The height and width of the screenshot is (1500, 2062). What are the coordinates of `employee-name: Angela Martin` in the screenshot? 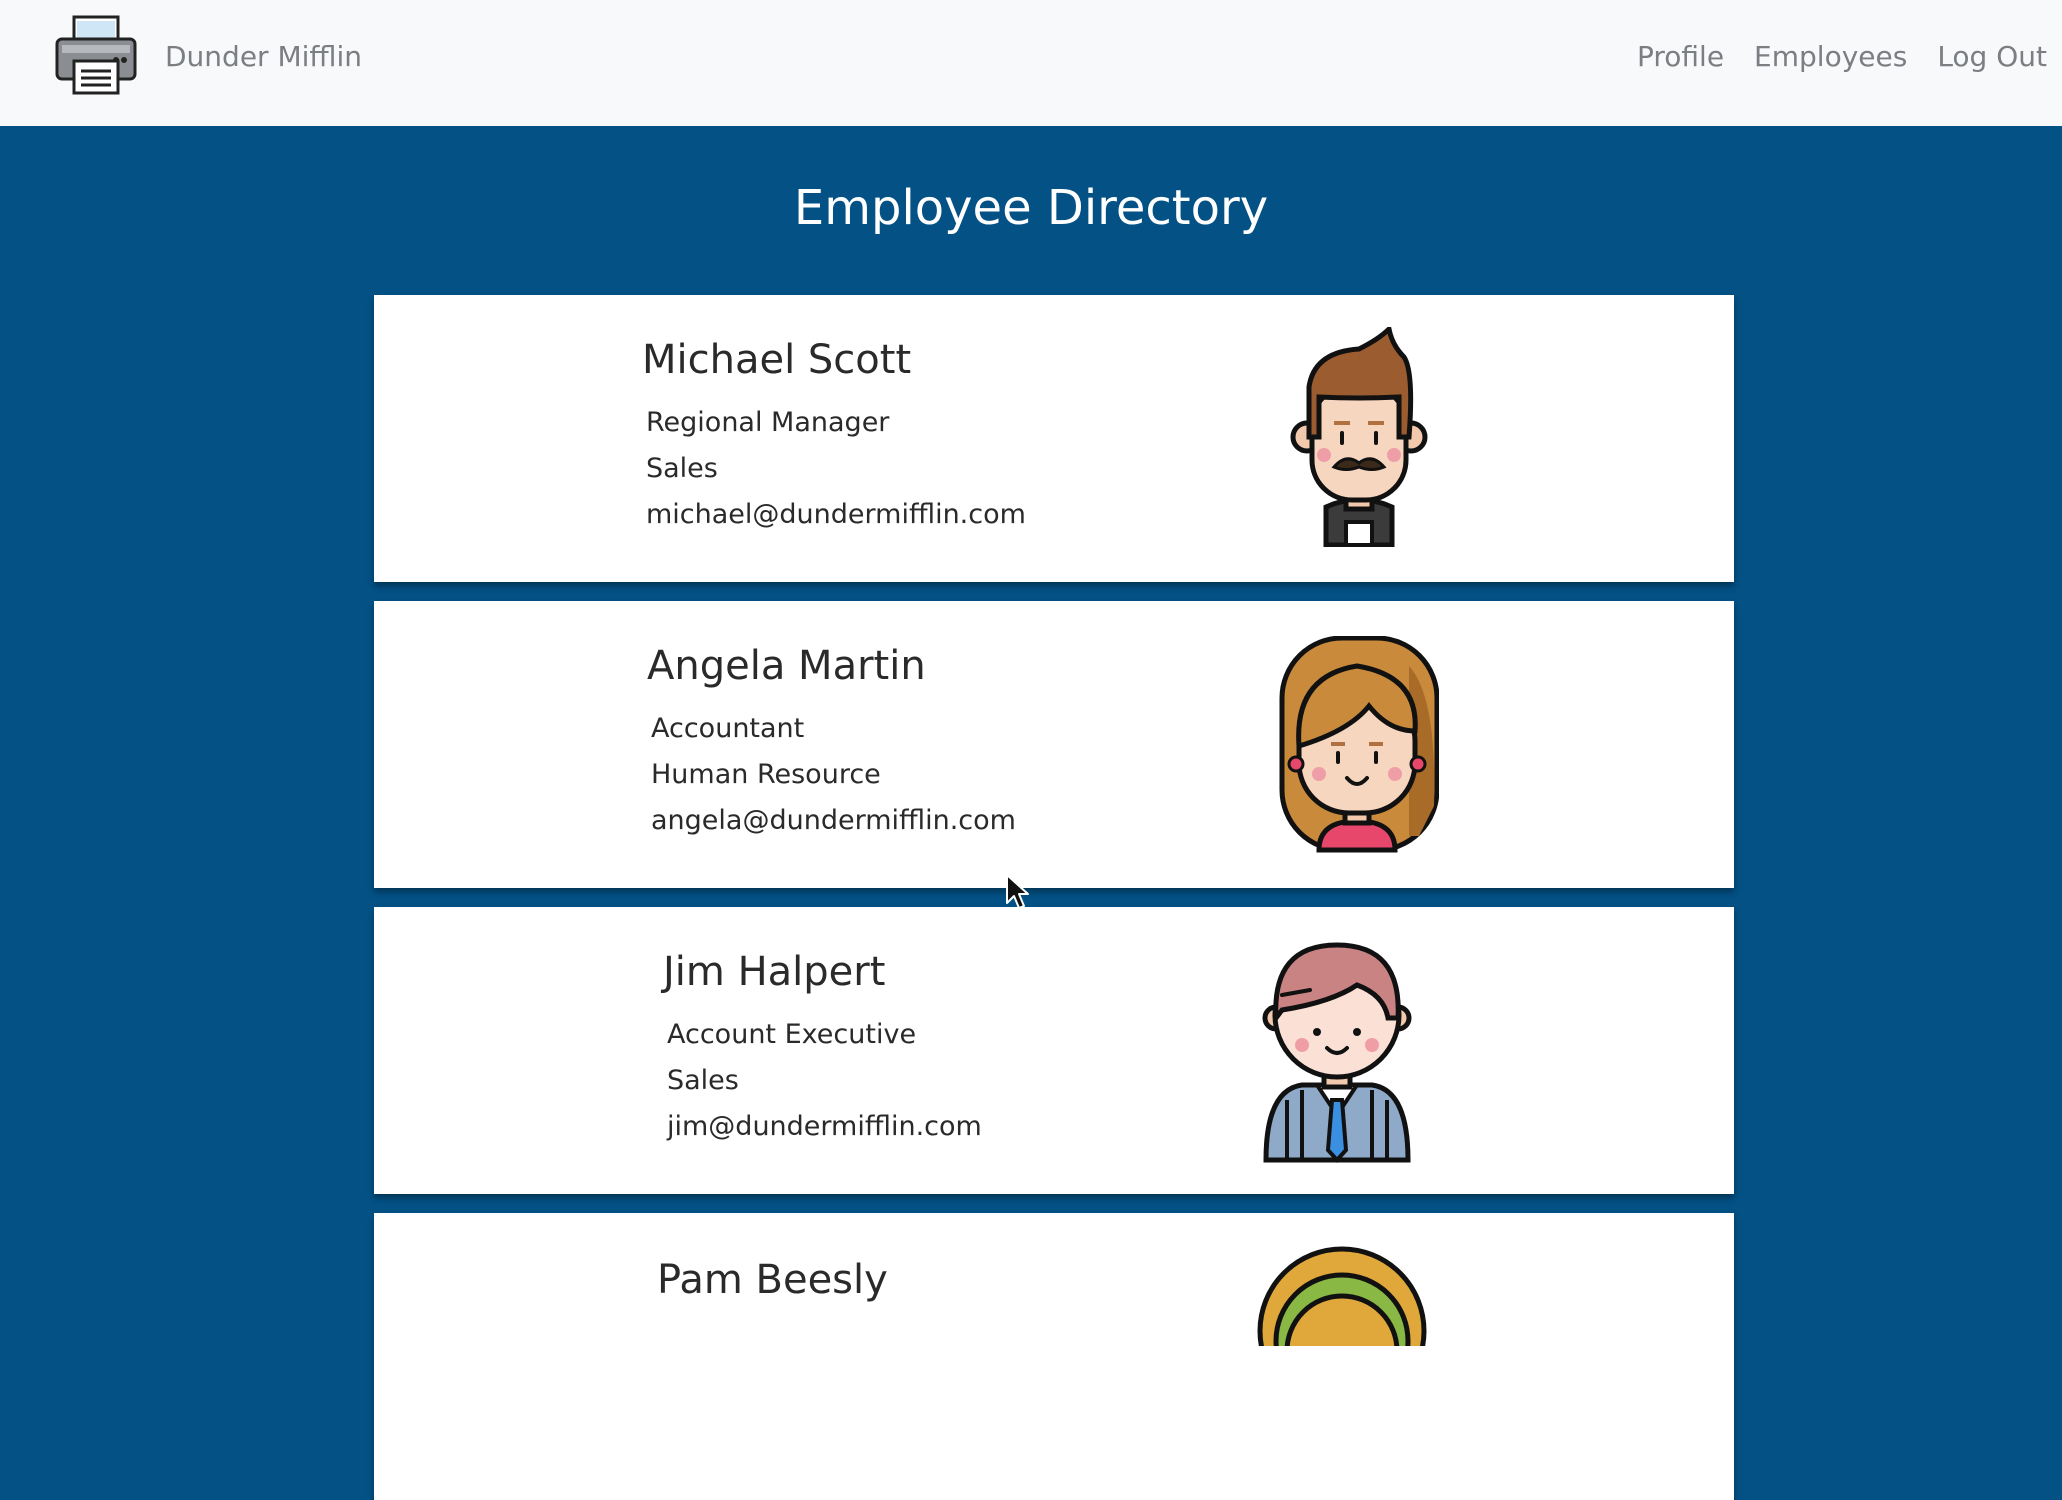 It's located at (786, 666).